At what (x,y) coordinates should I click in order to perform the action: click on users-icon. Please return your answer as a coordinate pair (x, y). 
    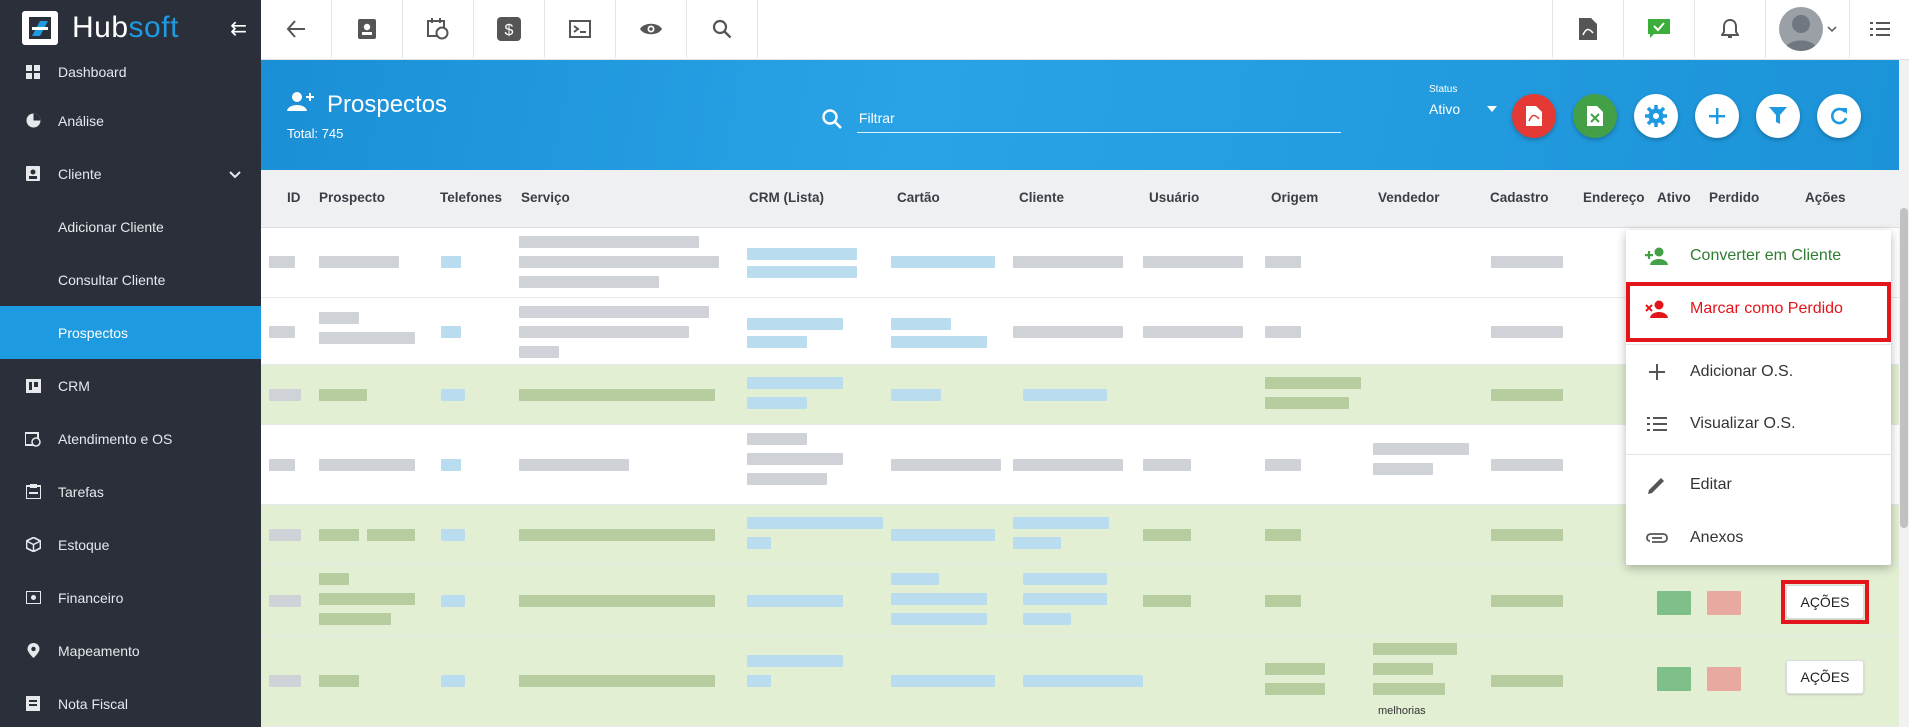
    Looking at the image, I should click on (301, 104).